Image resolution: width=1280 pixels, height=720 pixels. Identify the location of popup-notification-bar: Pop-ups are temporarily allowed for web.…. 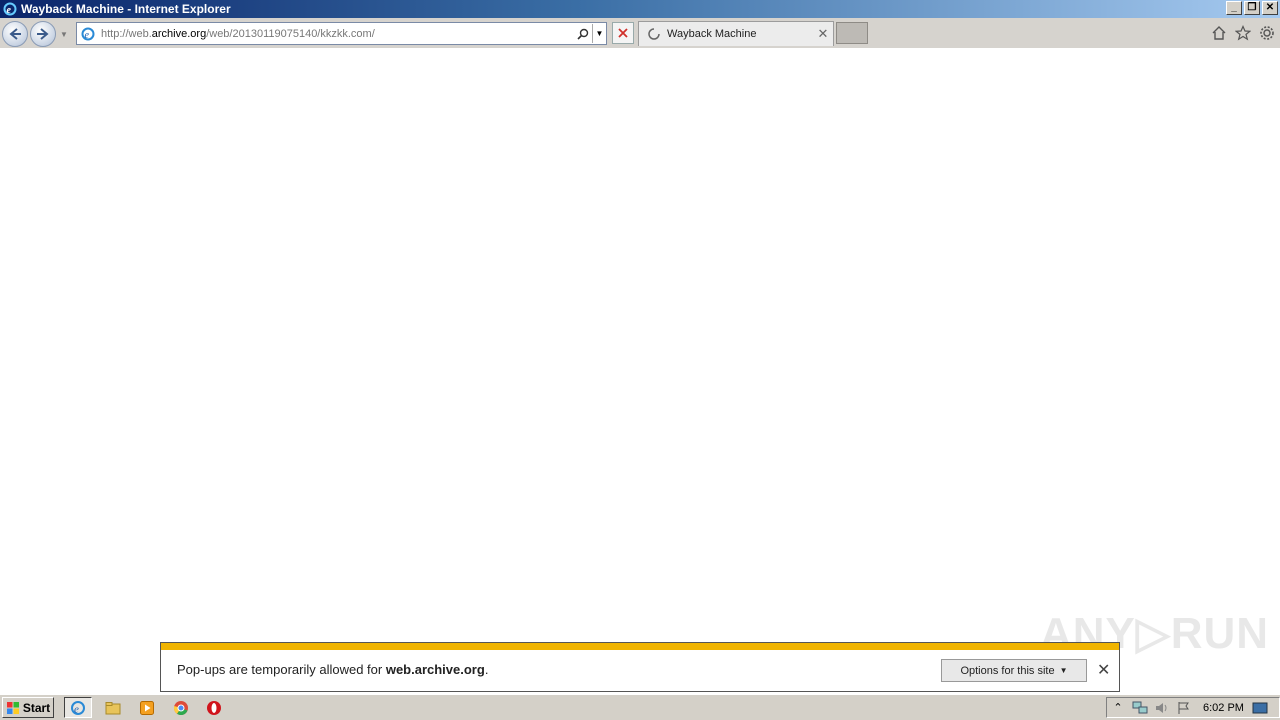
(640, 667).